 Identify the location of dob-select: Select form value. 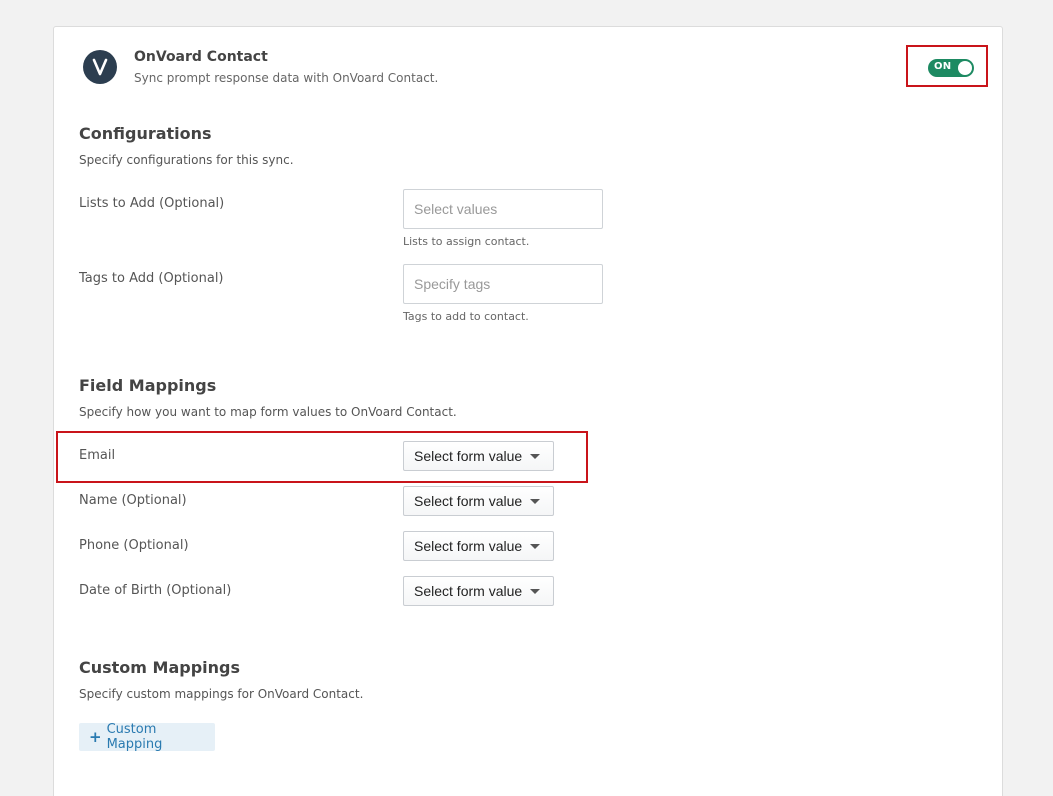
(478, 591).